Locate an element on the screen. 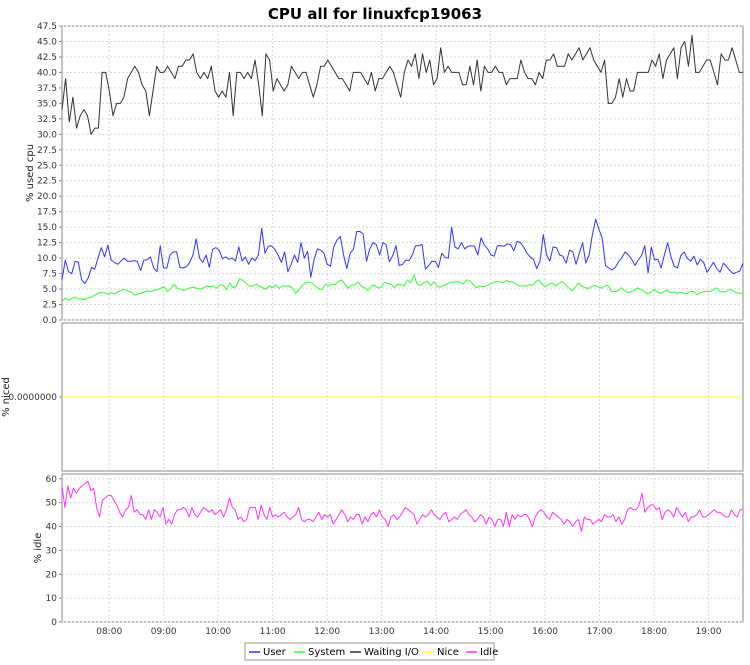  y-tick-label: 27.5 is located at coordinates (47, 151).